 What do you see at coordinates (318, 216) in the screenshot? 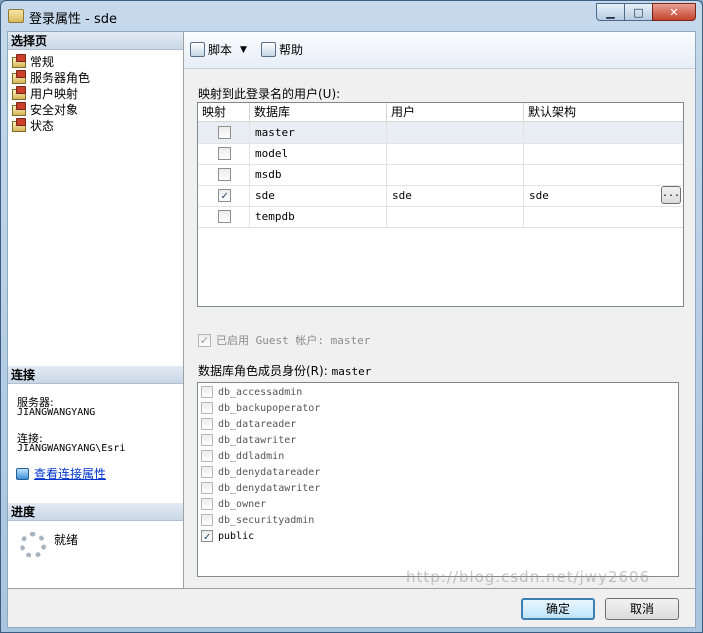
I see `database-cell: tempdb` at bounding box center [318, 216].